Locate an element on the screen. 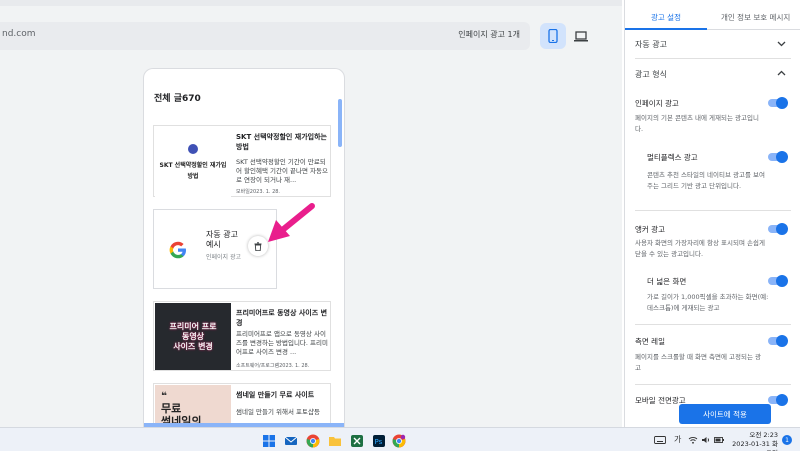 Image resolution: width=800 pixels, height=451 pixels. ad-example-title: 자동 광고 예시 is located at coordinates (222, 239).